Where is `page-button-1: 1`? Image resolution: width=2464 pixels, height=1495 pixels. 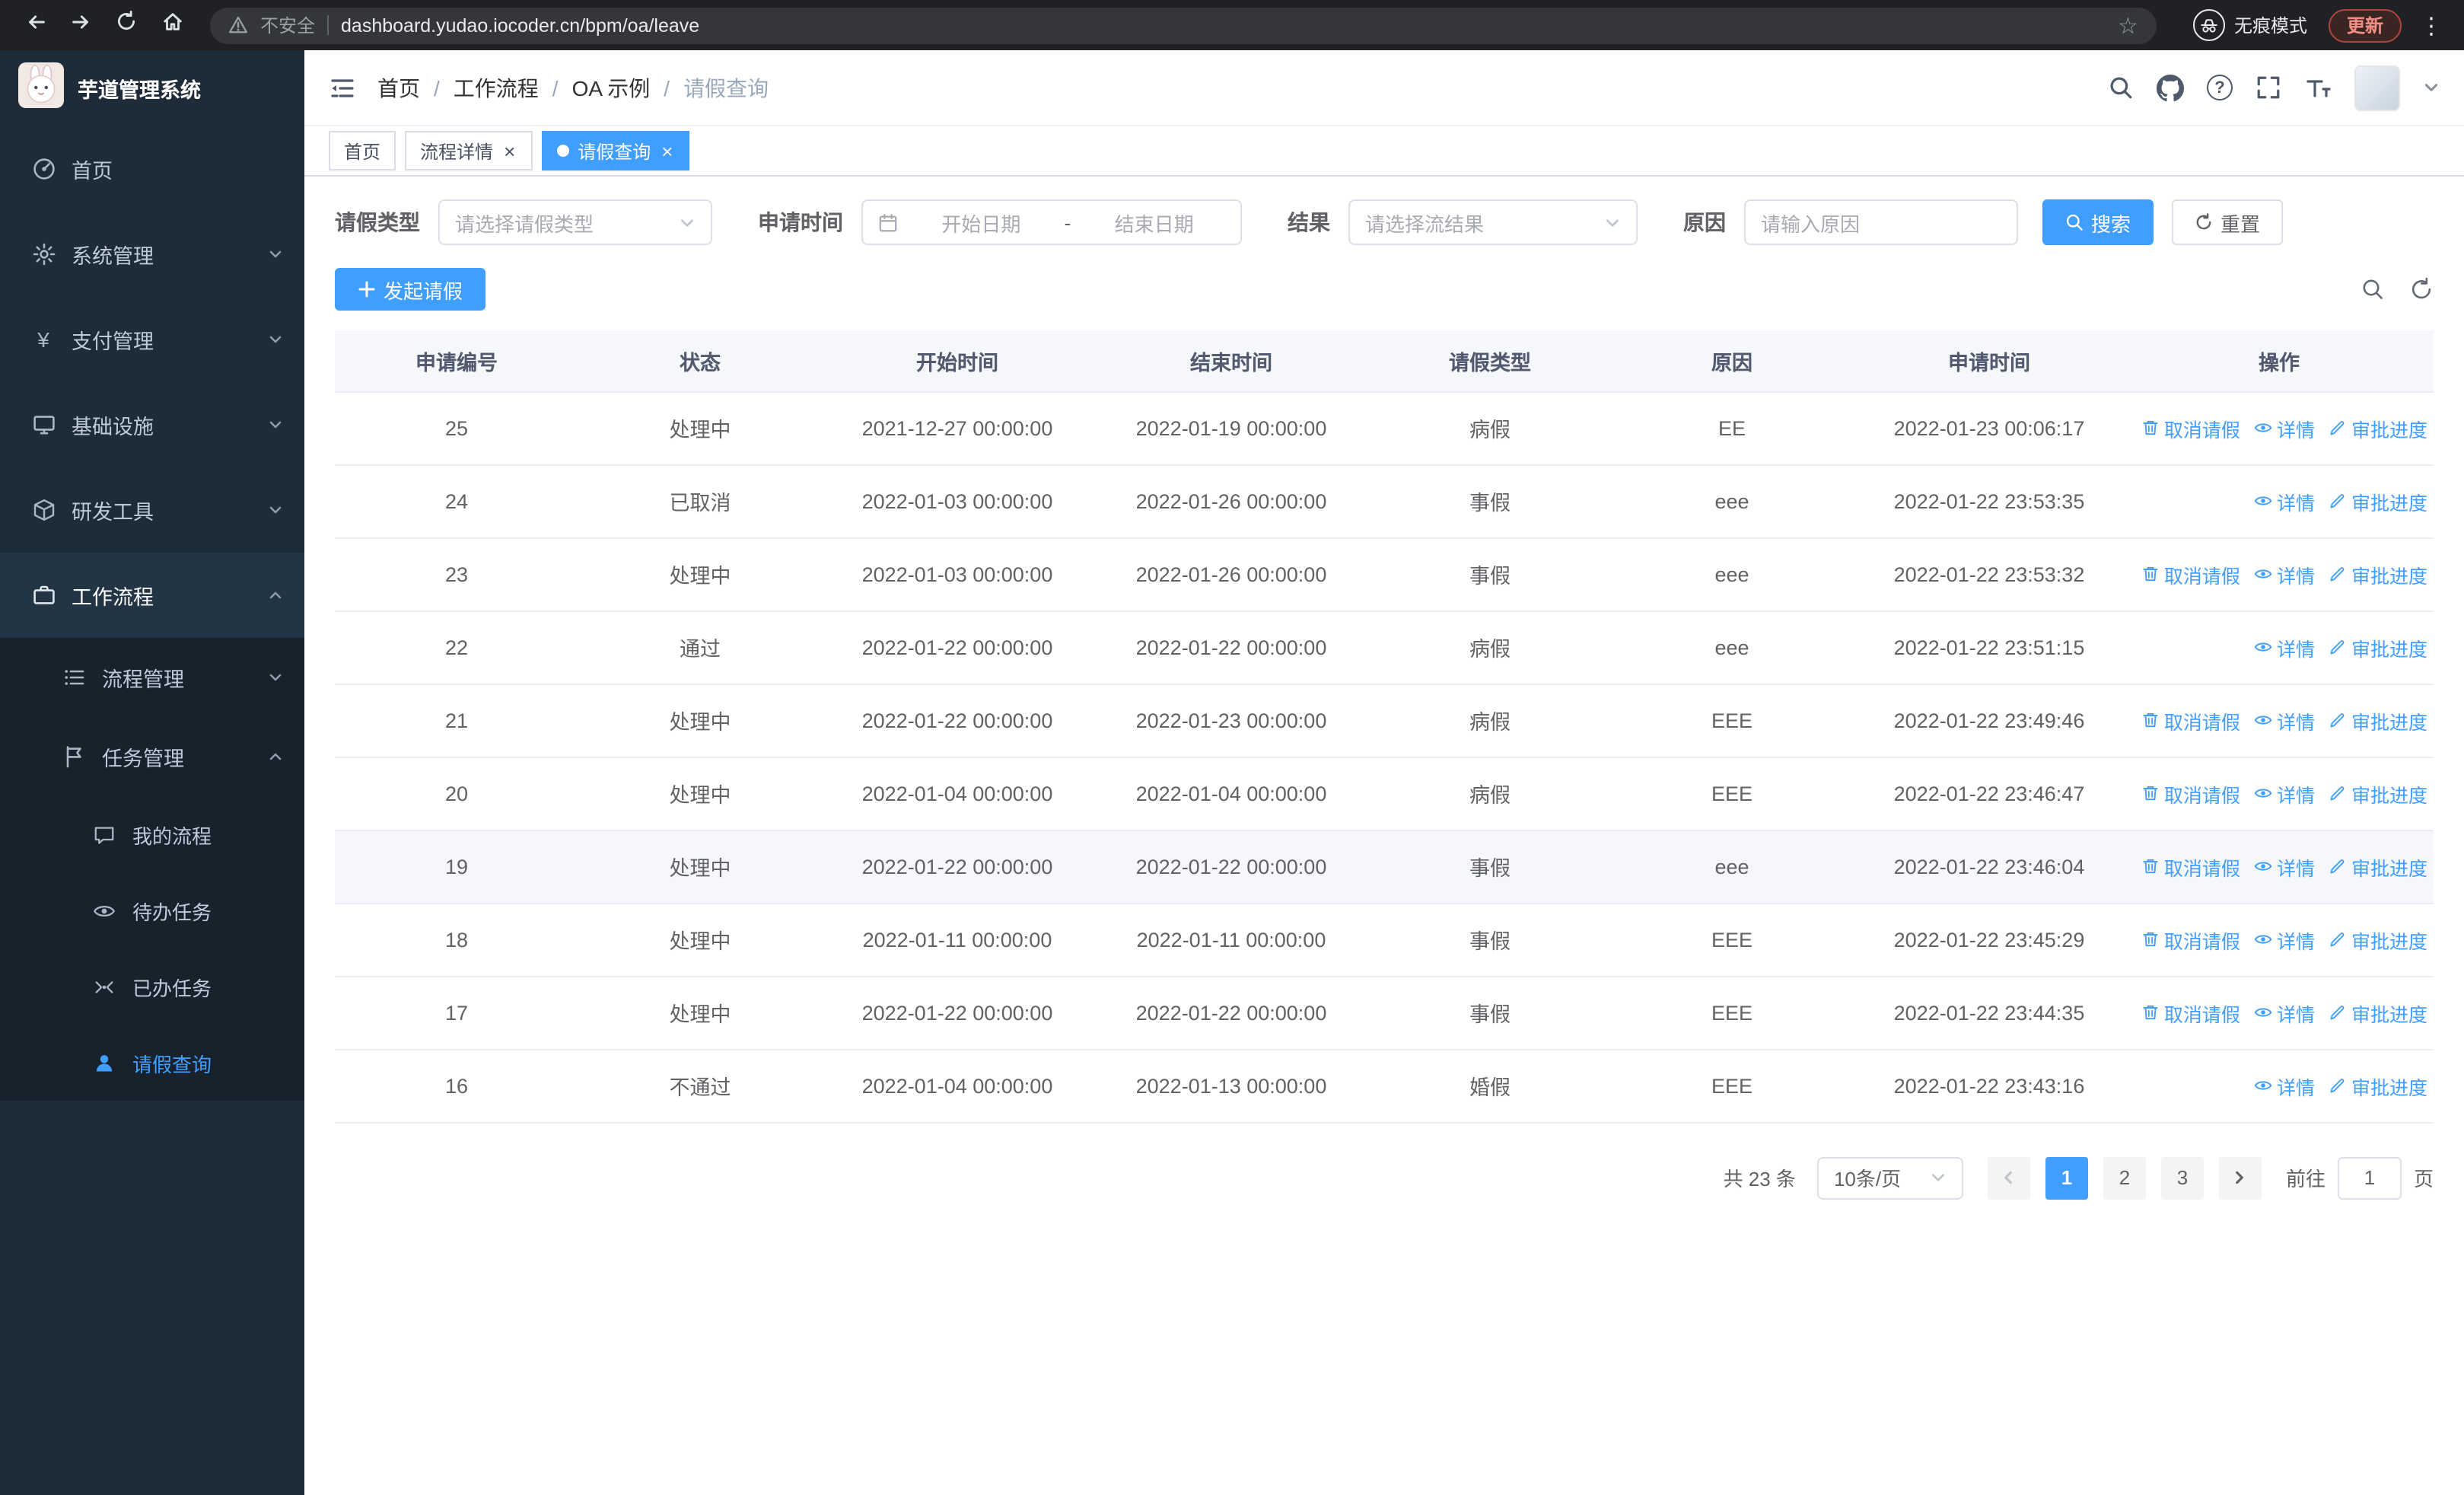
page-button-1: 1 is located at coordinates (2066, 1178).